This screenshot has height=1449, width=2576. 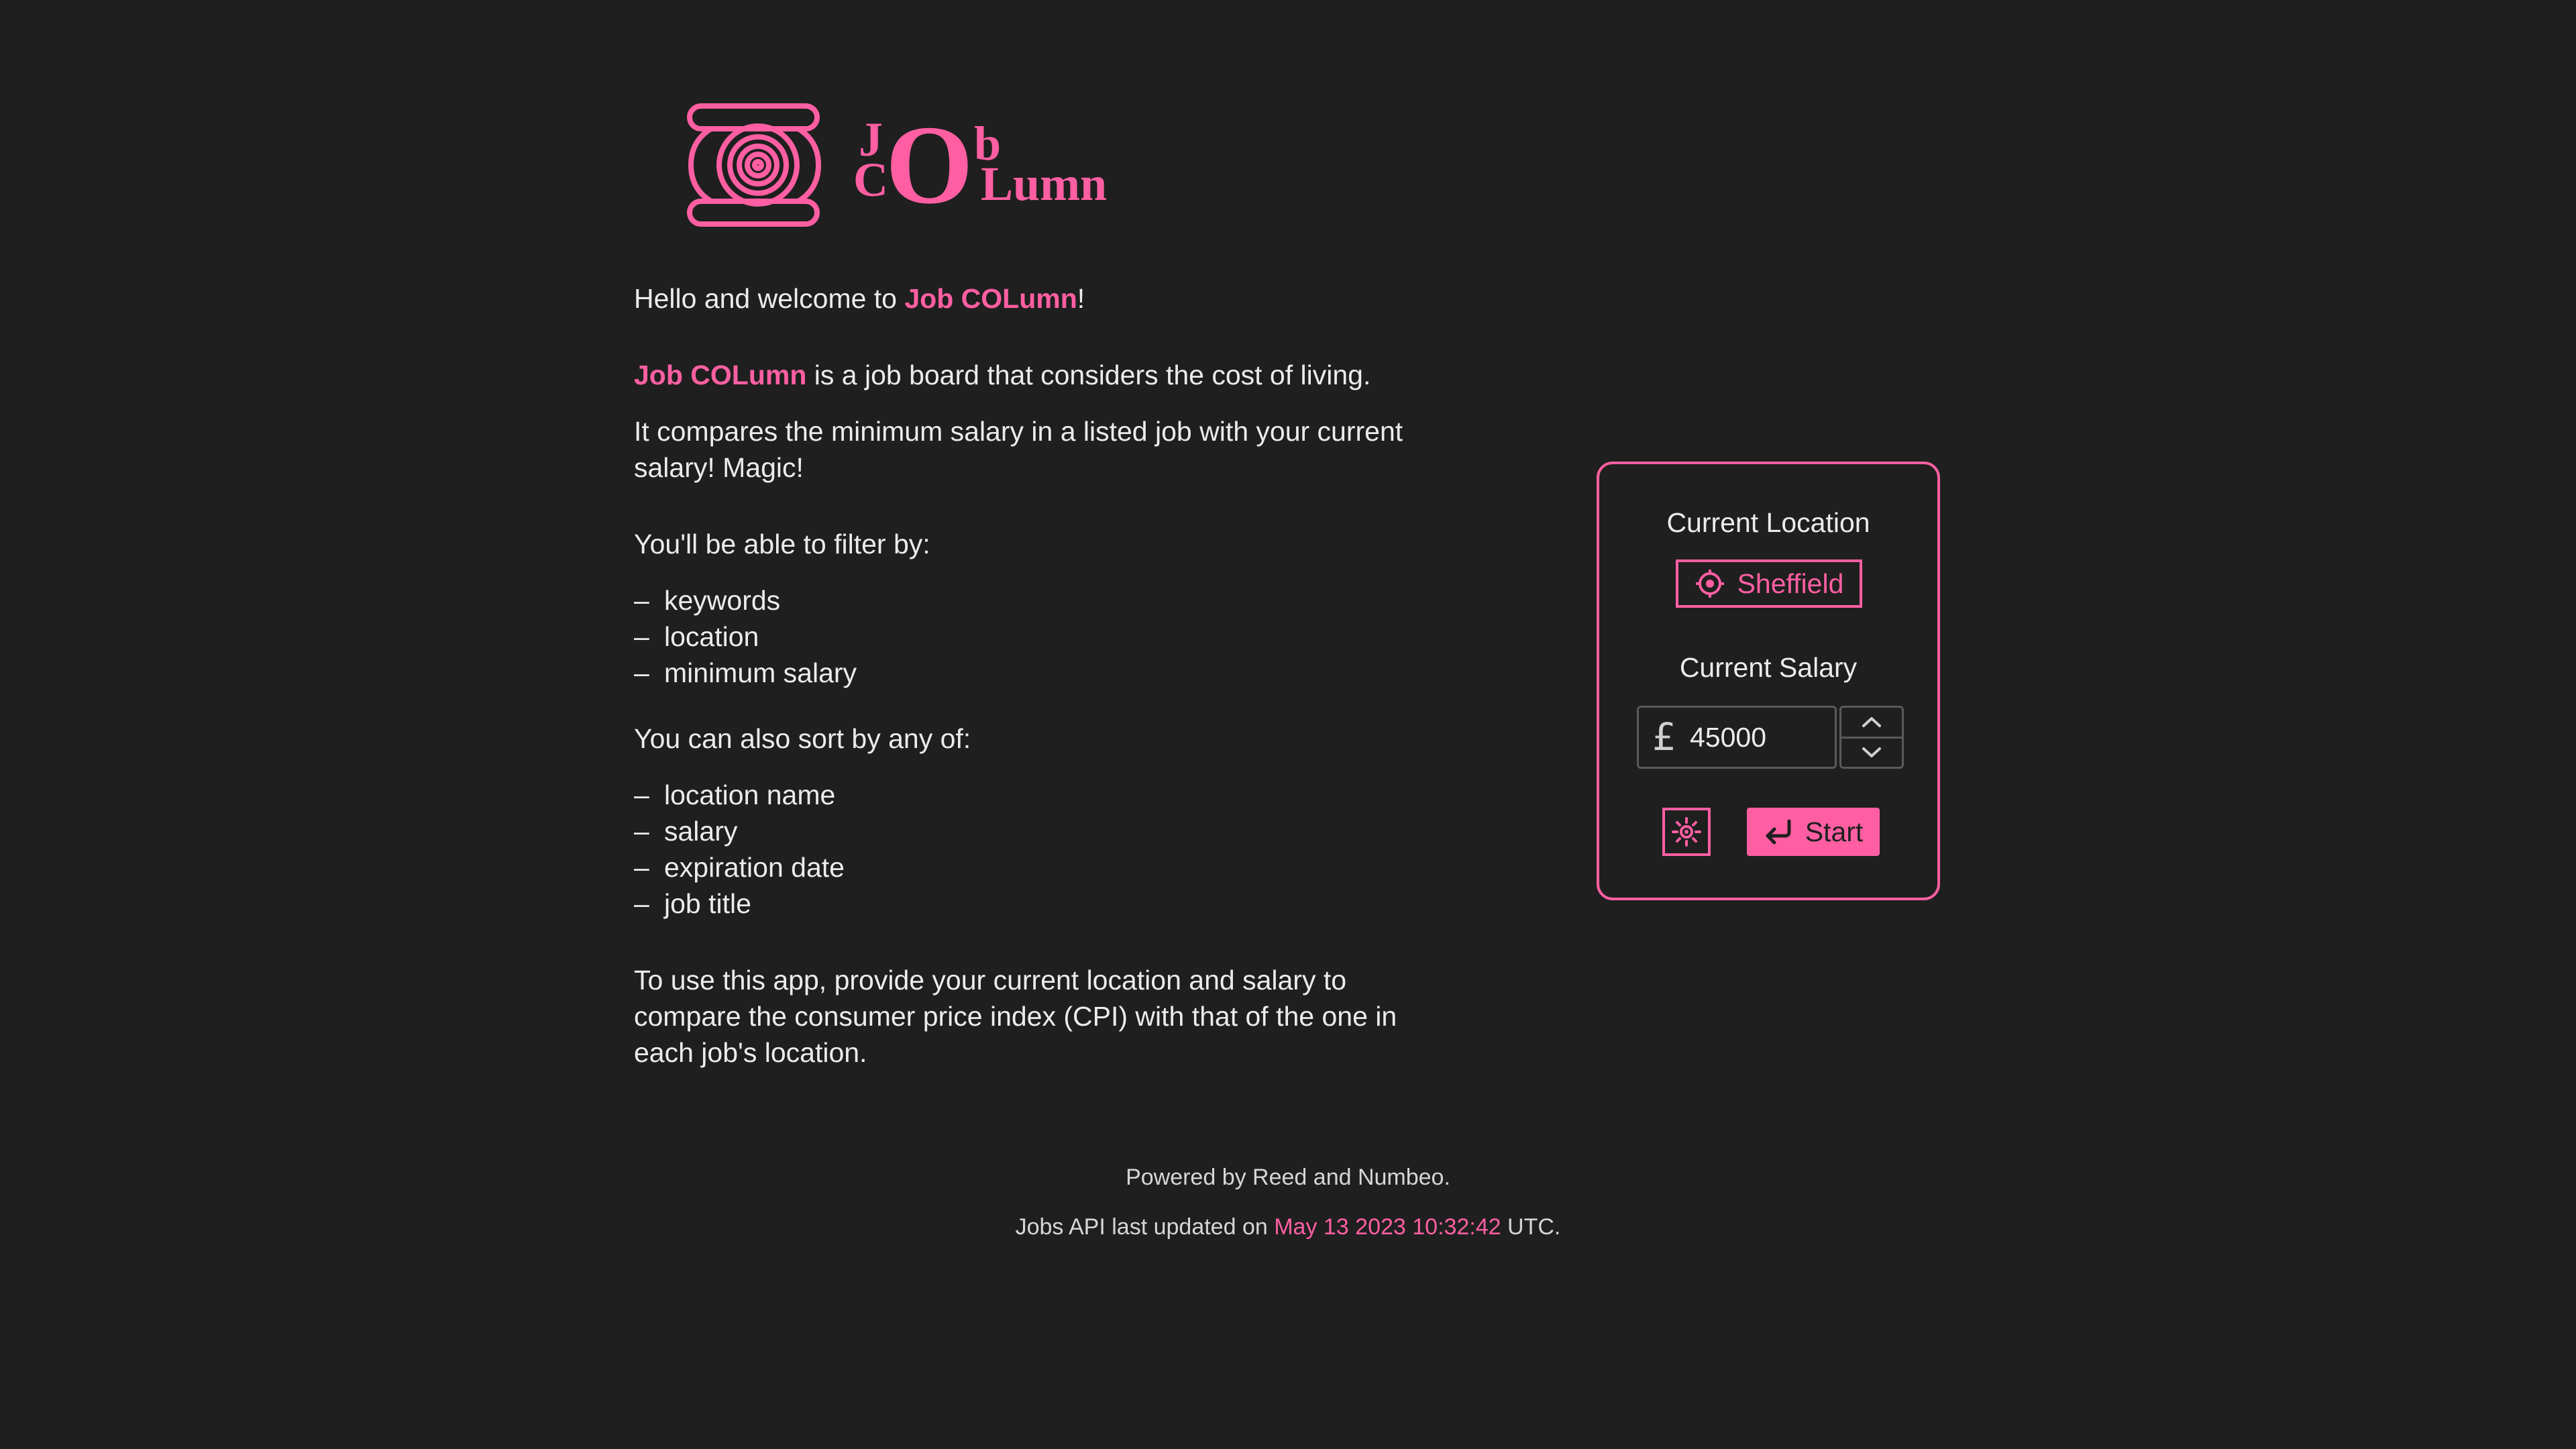 I want to click on logo-wordmark: J C O b Lumn, so click(x=973, y=164).